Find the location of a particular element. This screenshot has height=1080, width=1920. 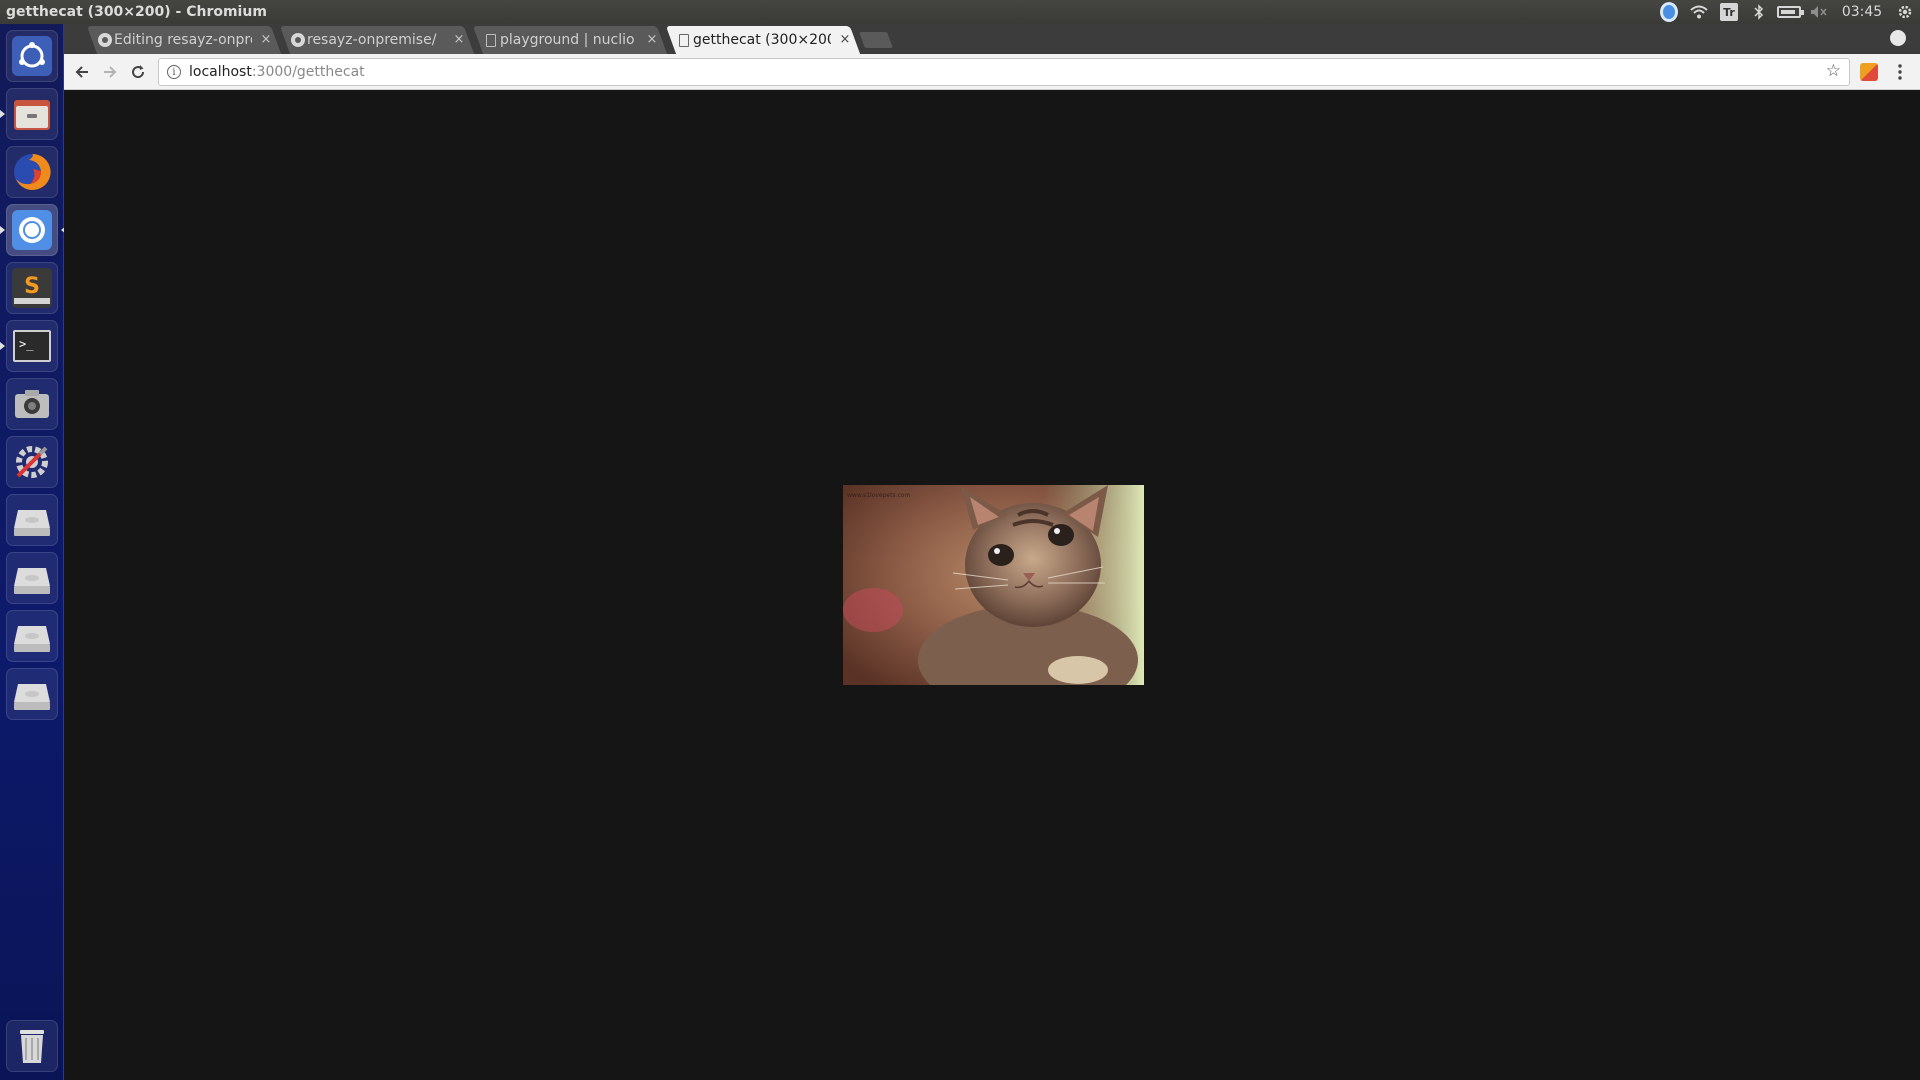

tab-editing-resayz: Editing resayz-onpremise × is located at coordinates (184, 40).